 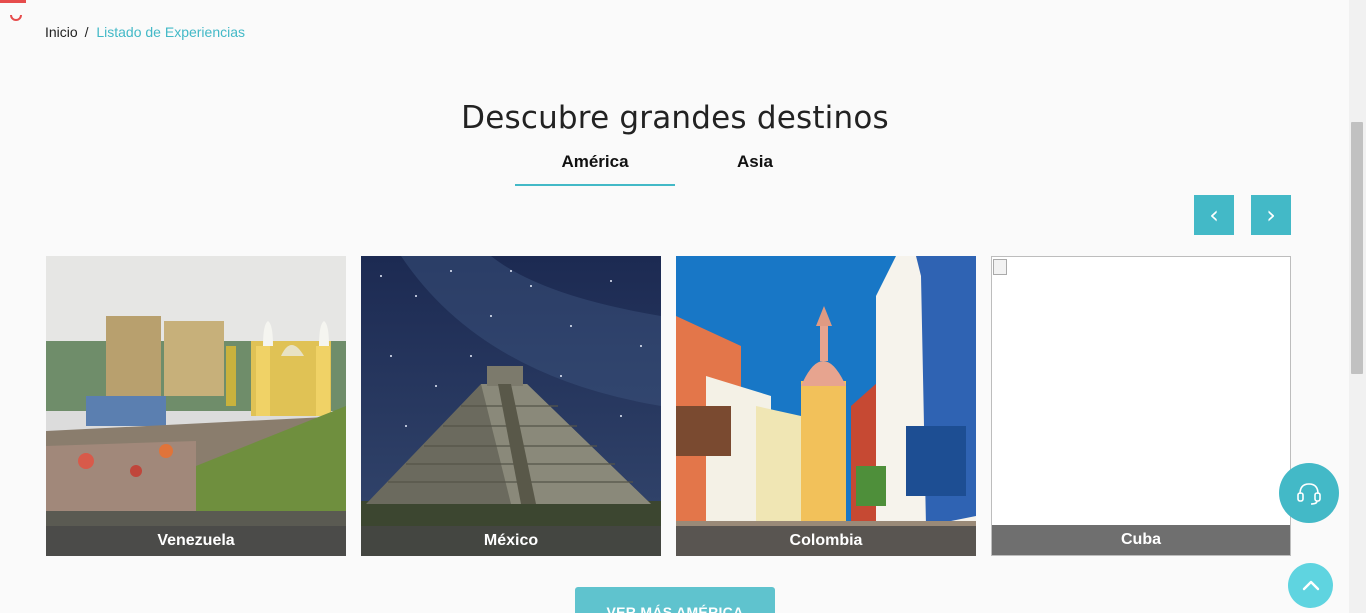 I want to click on mexico-image, so click(x=511, y=406).